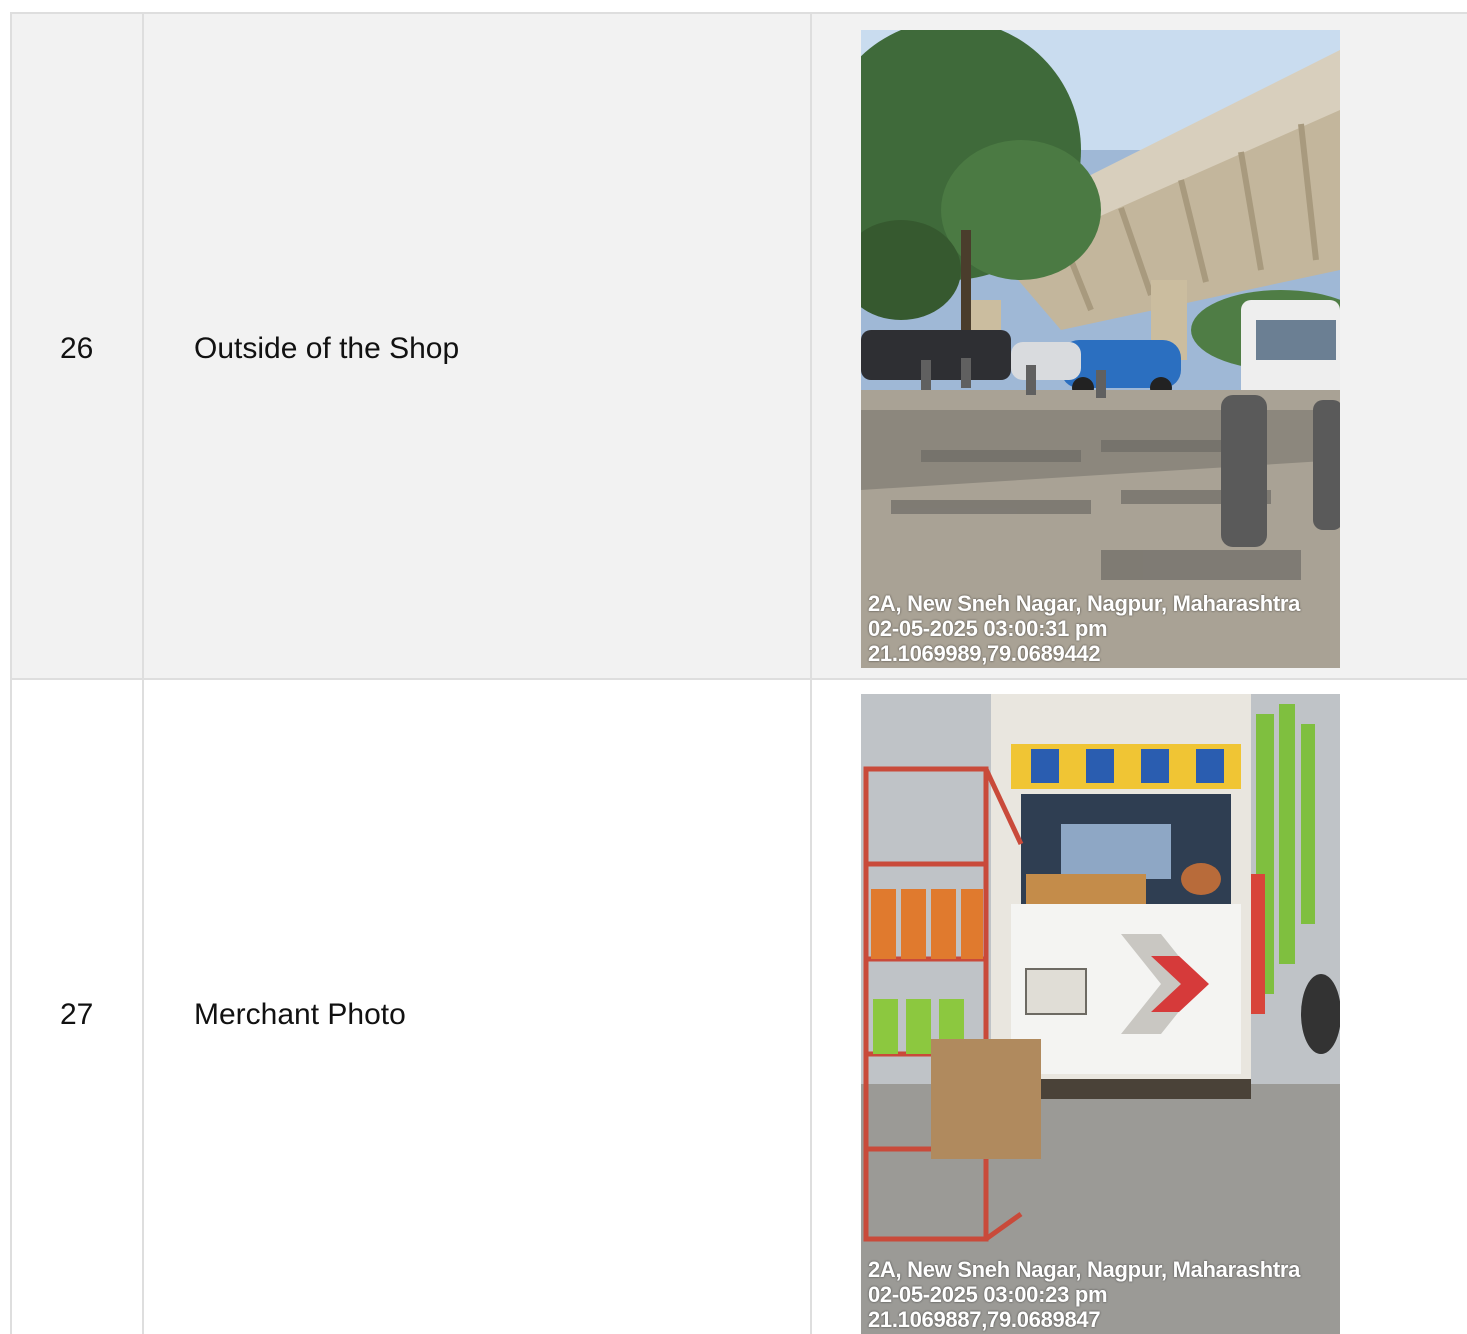  What do you see at coordinates (327, 348) in the screenshot?
I see `row-label: Outside of the Shop` at bounding box center [327, 348].